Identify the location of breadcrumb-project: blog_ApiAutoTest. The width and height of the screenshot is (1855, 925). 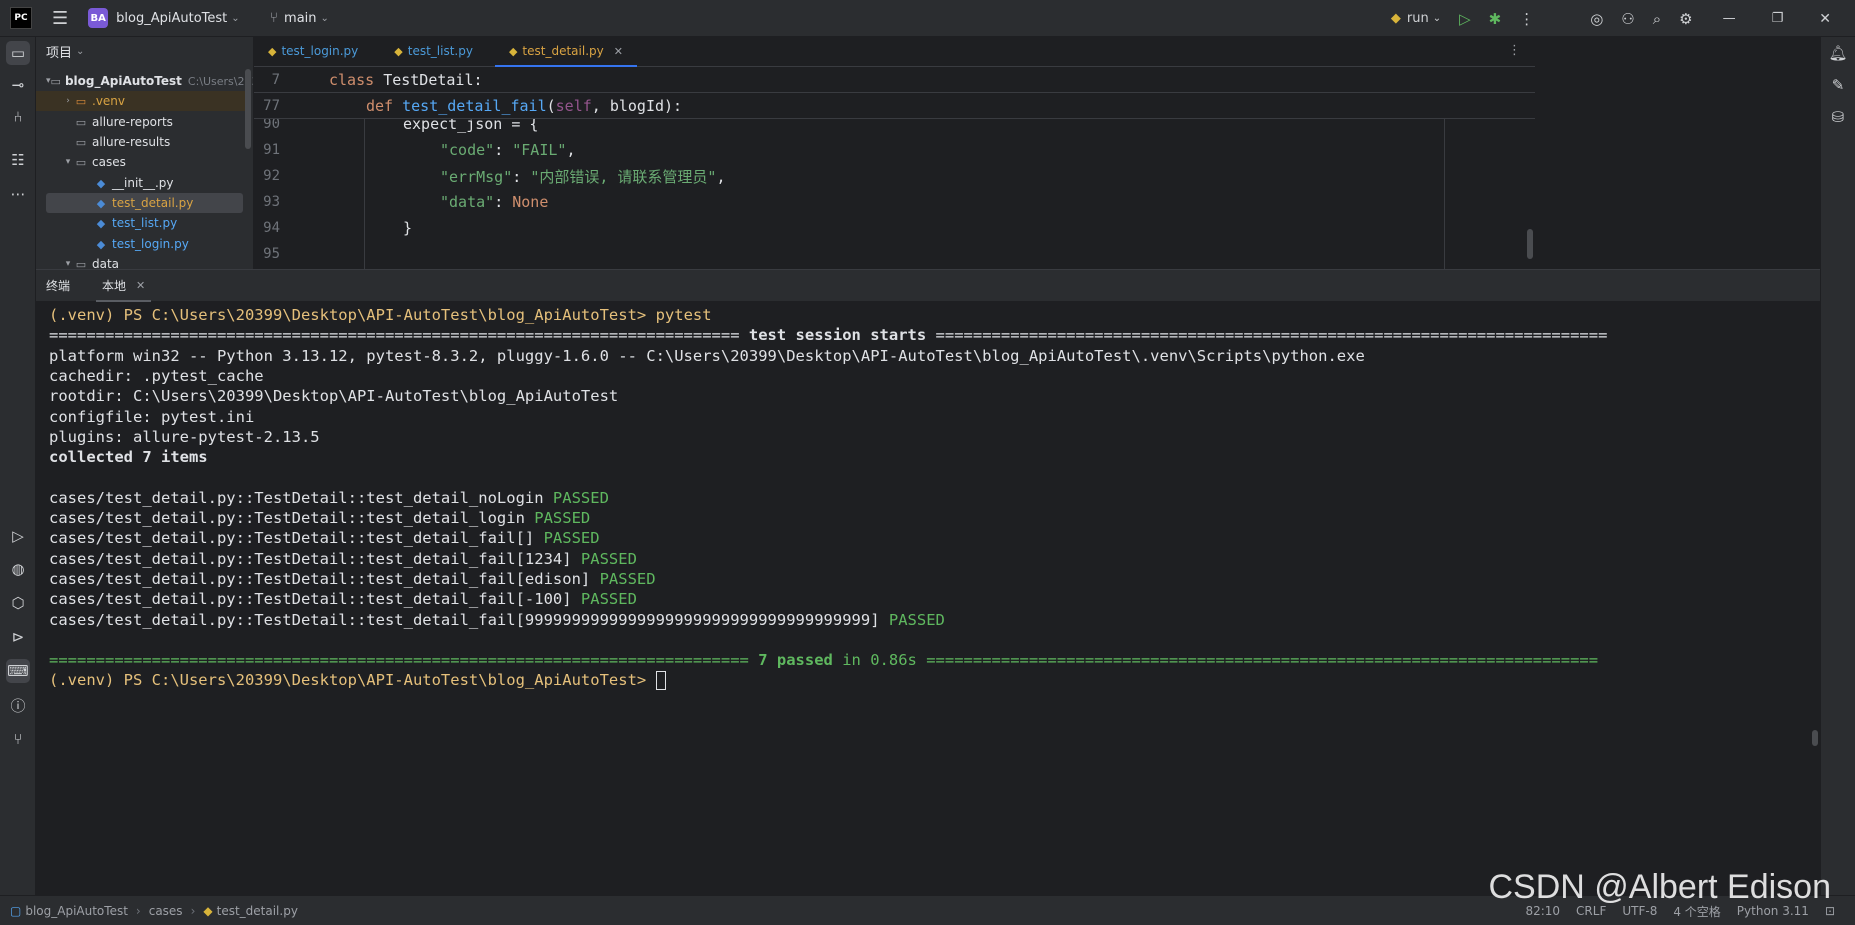
(76, 911).